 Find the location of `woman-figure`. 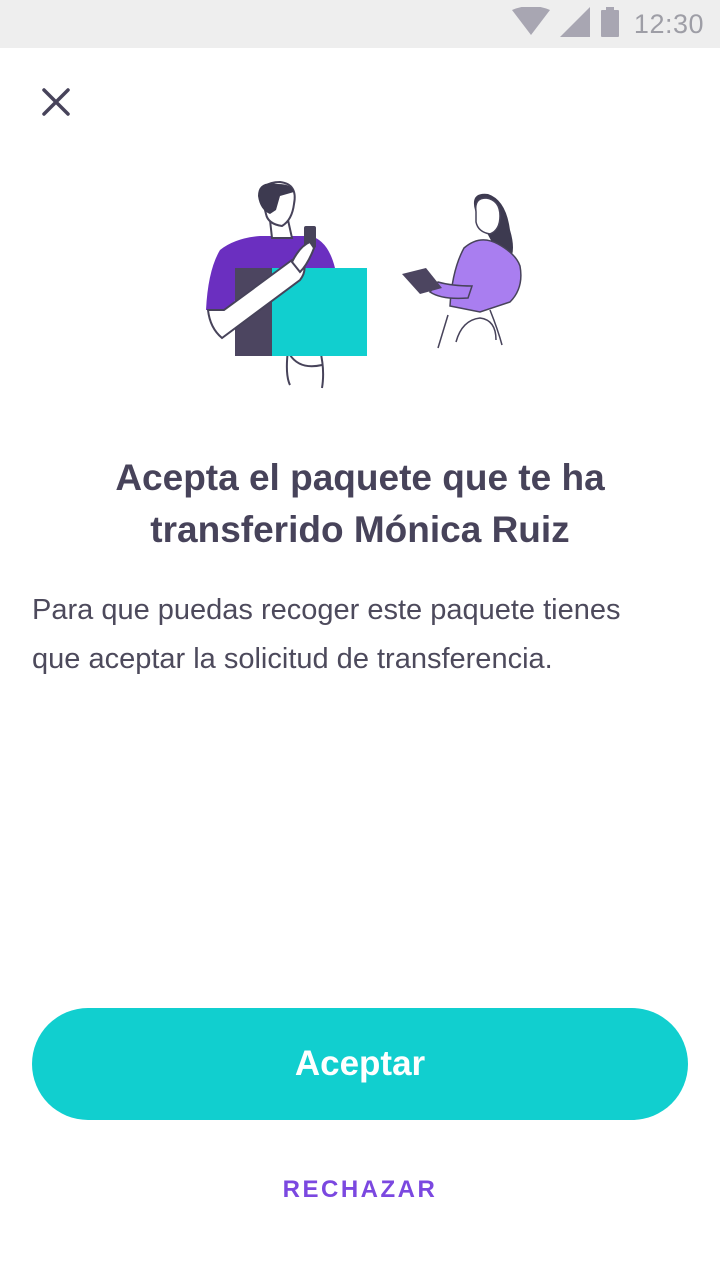

woman-figure is located at coordinates (462, 271).